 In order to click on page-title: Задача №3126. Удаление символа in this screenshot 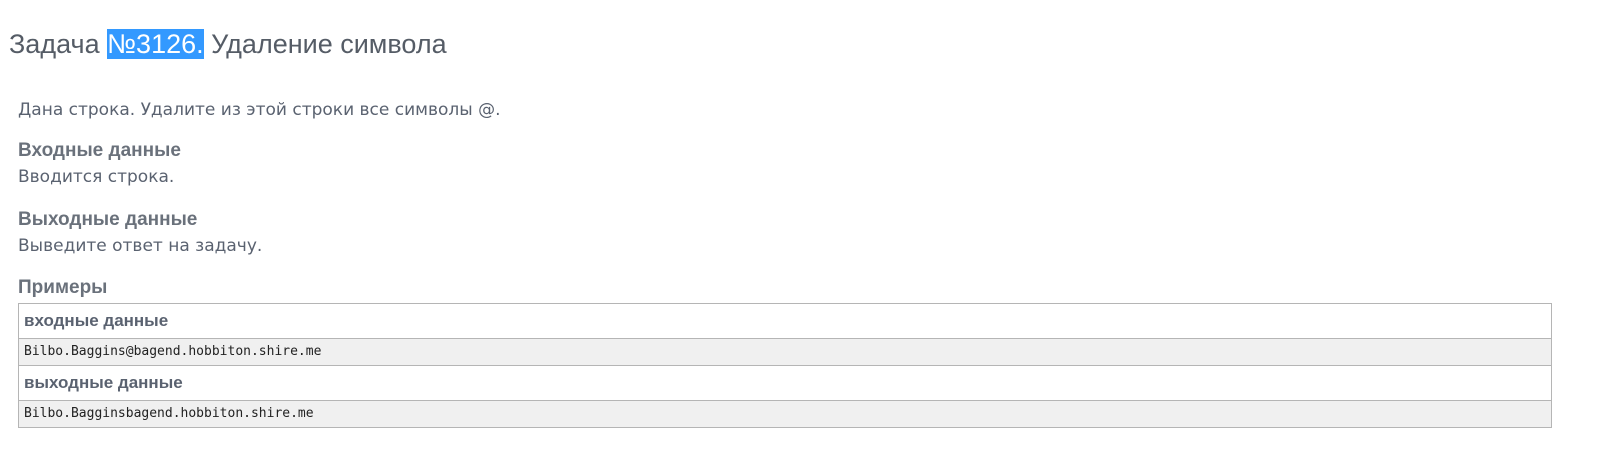, I will do `click(228, 44)`.